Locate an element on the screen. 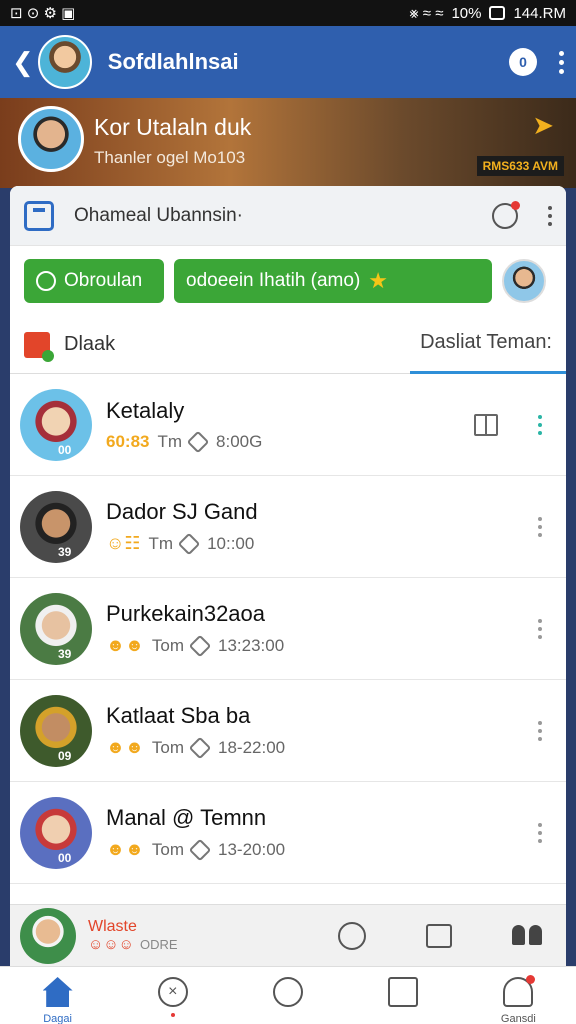  rocket-icon: ➤ is located at coordinates (543, 125).